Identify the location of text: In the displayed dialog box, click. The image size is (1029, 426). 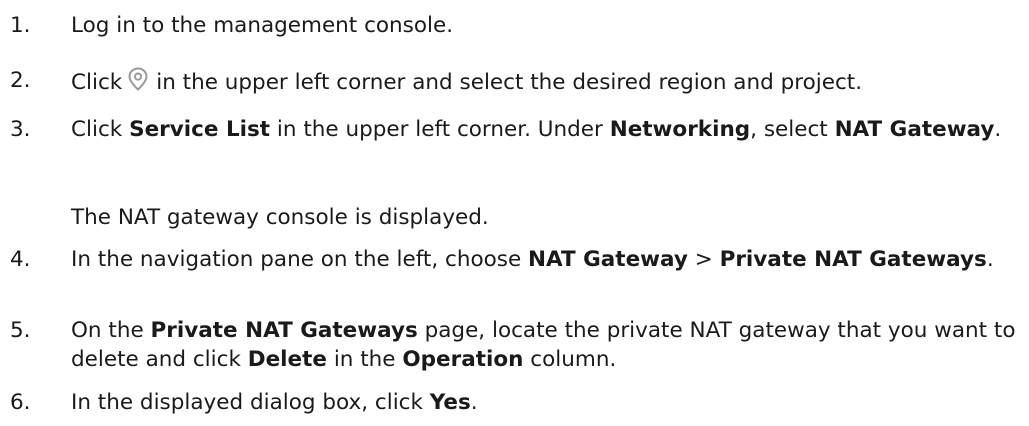
(250, 402).